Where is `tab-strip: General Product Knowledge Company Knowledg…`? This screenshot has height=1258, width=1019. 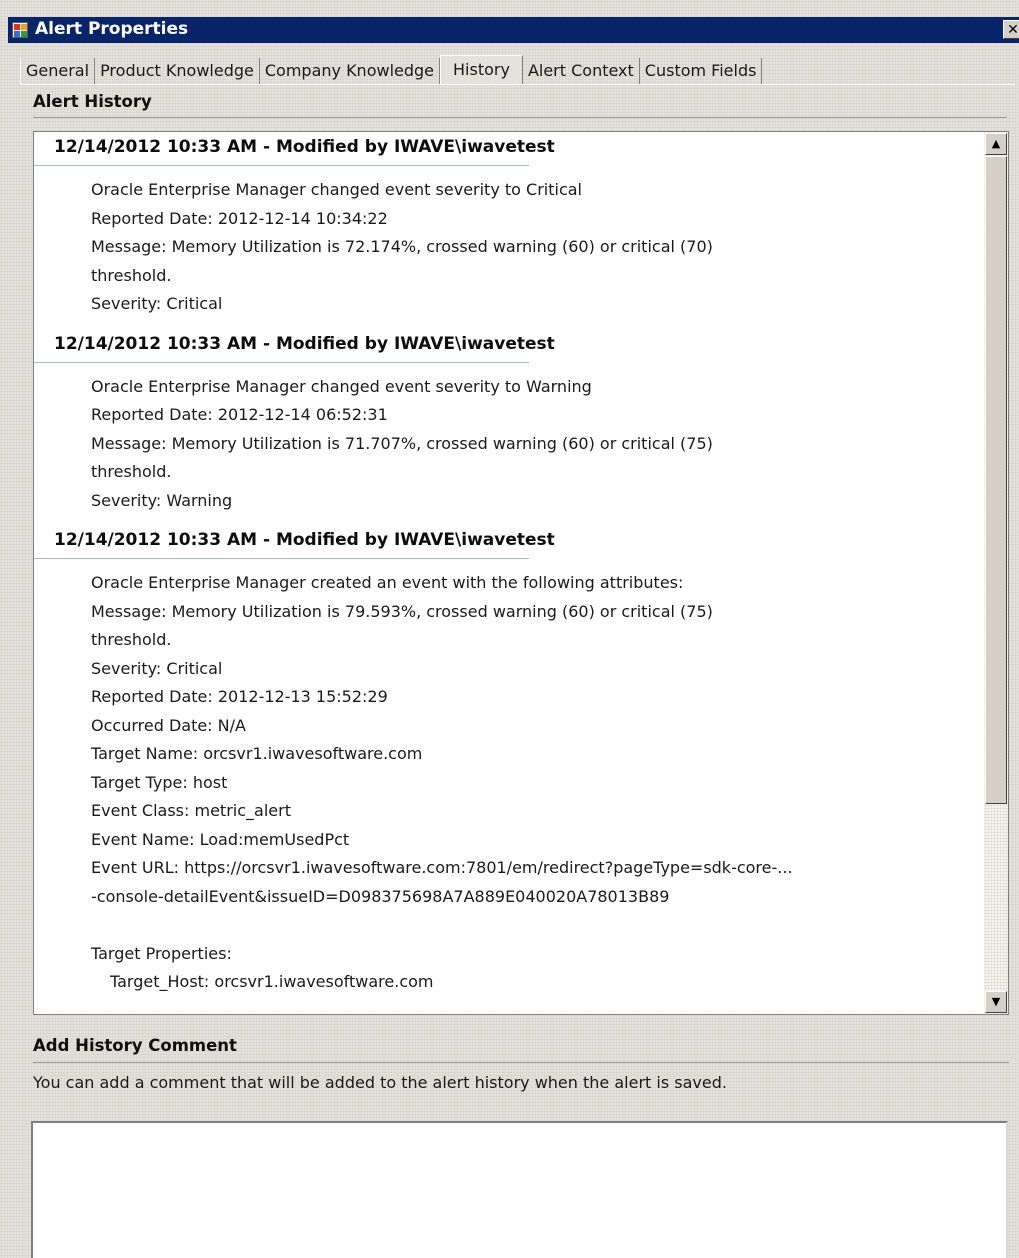 tab-strip: General Product Knowledge Company Knowledg… is located at coordinates (391, 70).